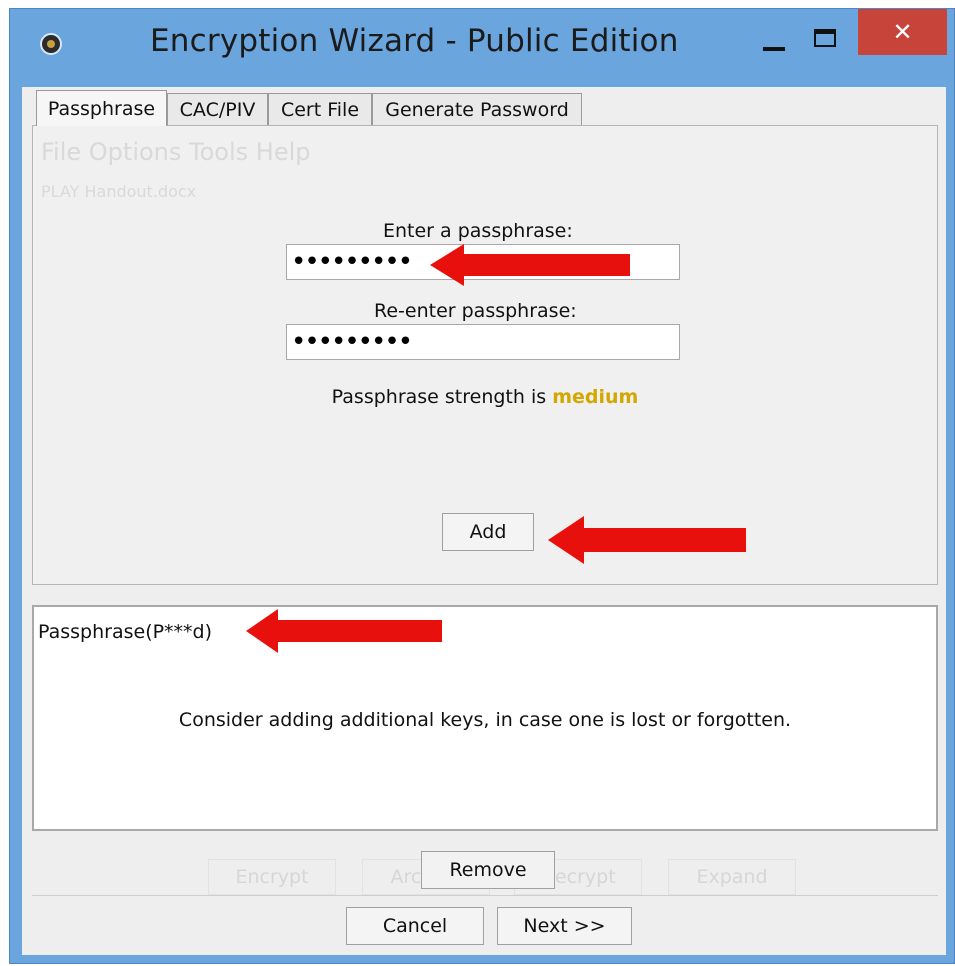 This screenshot has height=966, width=955. Describe the element at coordinates (415, 926) in the screenshot. I see `cancel-button: Cancel` at that location.